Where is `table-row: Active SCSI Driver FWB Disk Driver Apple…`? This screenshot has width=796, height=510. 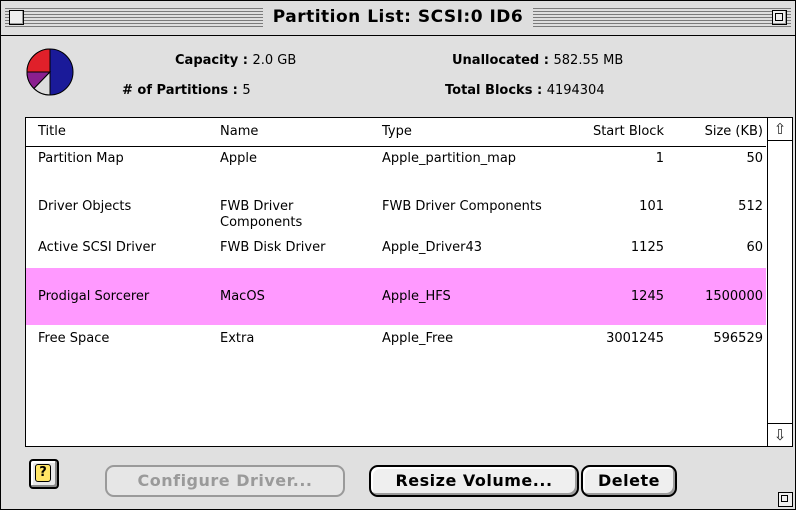
table-row: Active SCSI Driver FWB Disk Driver Apple… is located at coordinates (396, 249).